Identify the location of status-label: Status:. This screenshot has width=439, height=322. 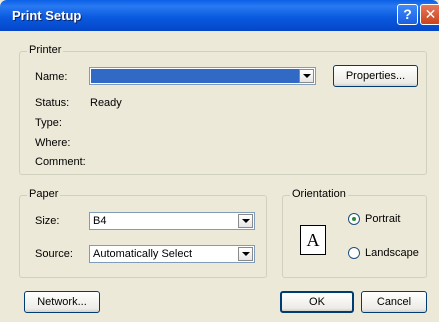
(52, 103).